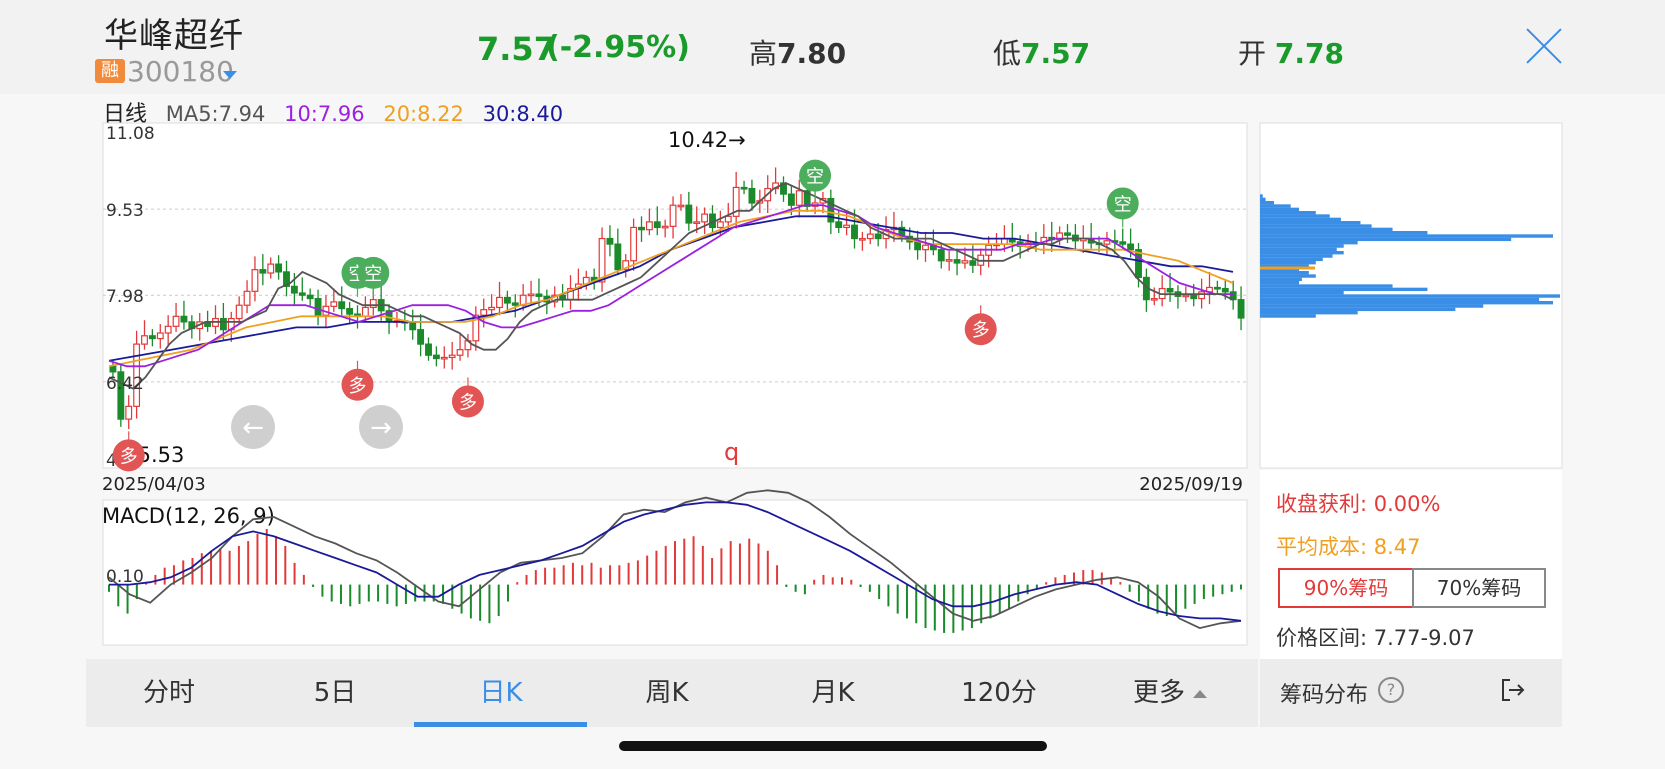 The width and height of the screenshot is (1665, 769). I want to click on price-range: 价格区间: 7.77-9.07, so click(1375, 638).